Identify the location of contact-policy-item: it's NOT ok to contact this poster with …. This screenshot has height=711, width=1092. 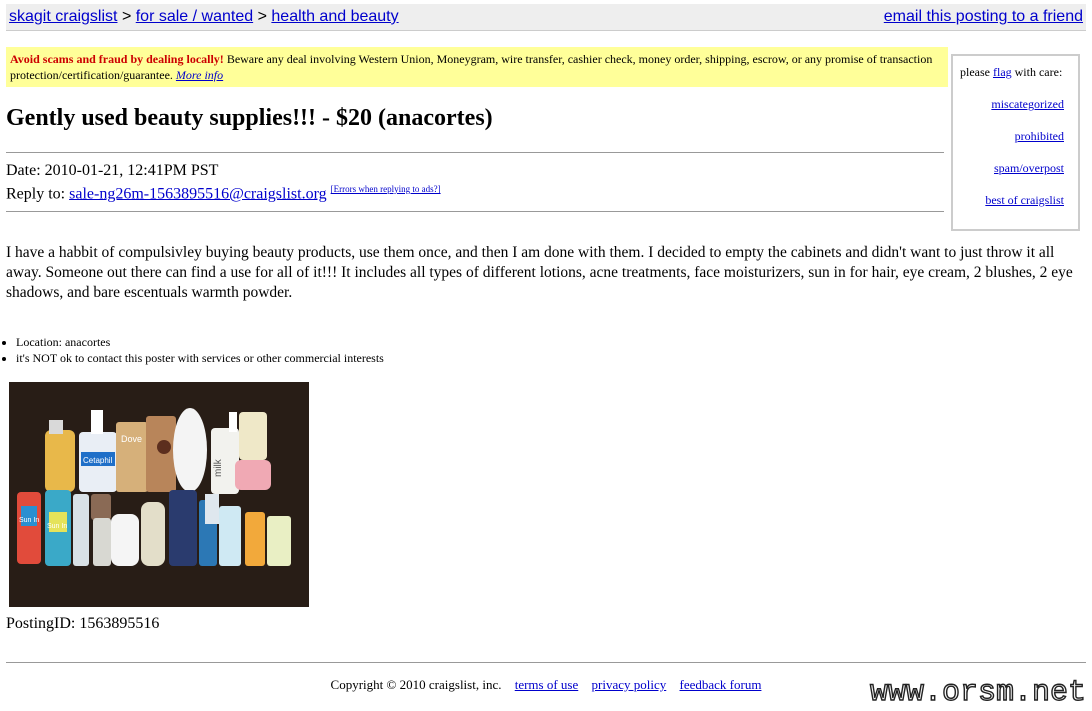
(200, 358).